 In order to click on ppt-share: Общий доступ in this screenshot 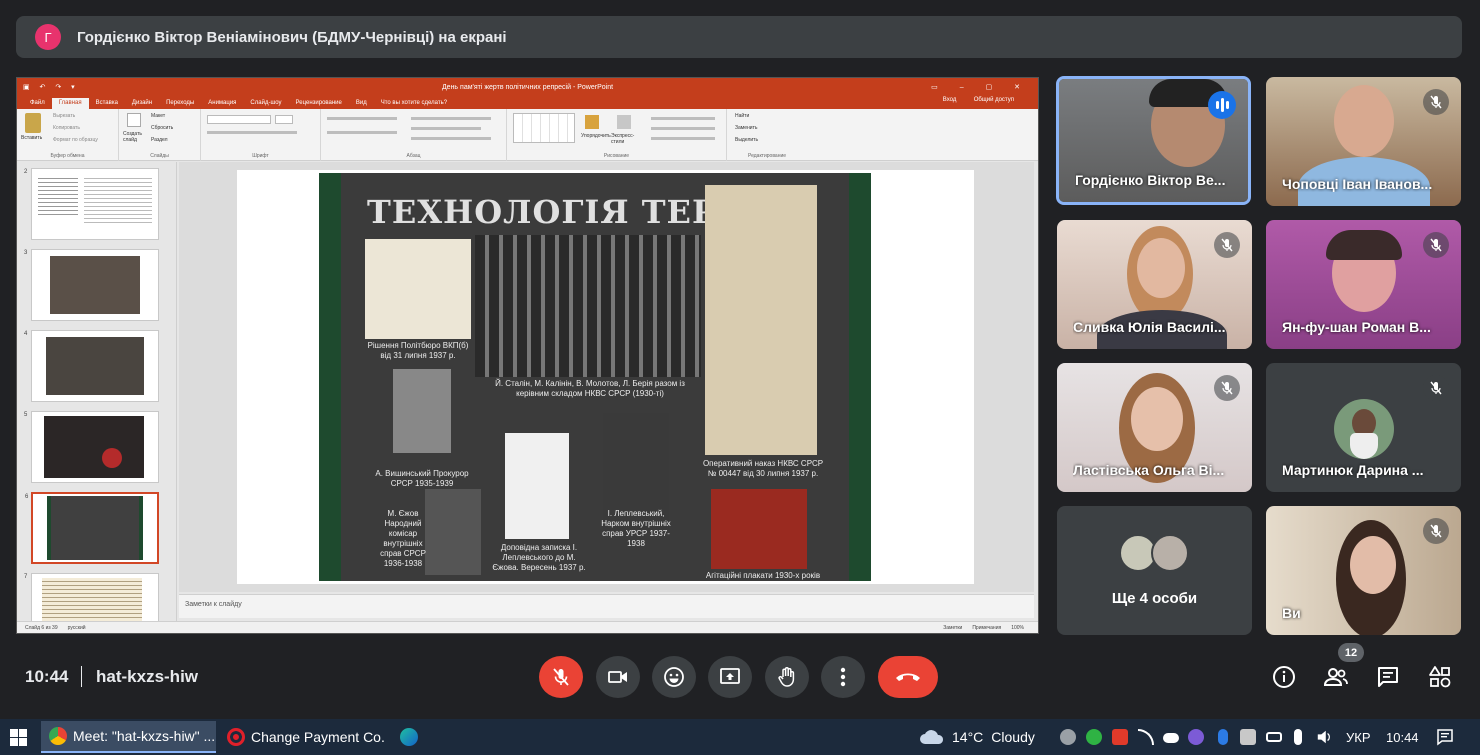, I will do `click(993, 100)`.